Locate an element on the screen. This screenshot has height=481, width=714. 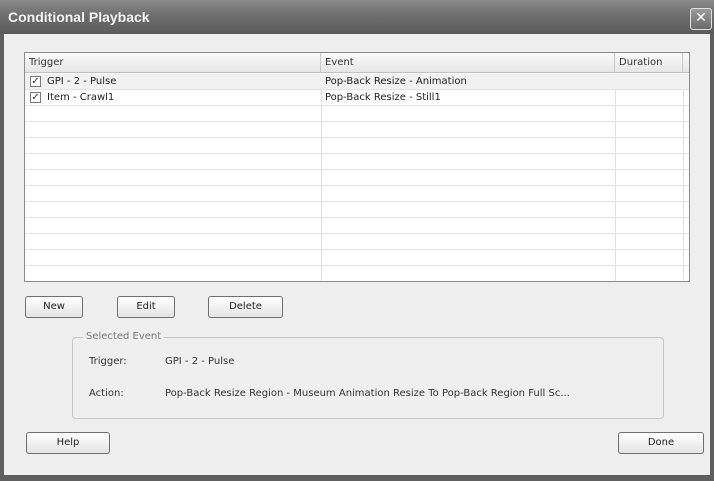
window-bottom-border is located at coordinates (357, 478).